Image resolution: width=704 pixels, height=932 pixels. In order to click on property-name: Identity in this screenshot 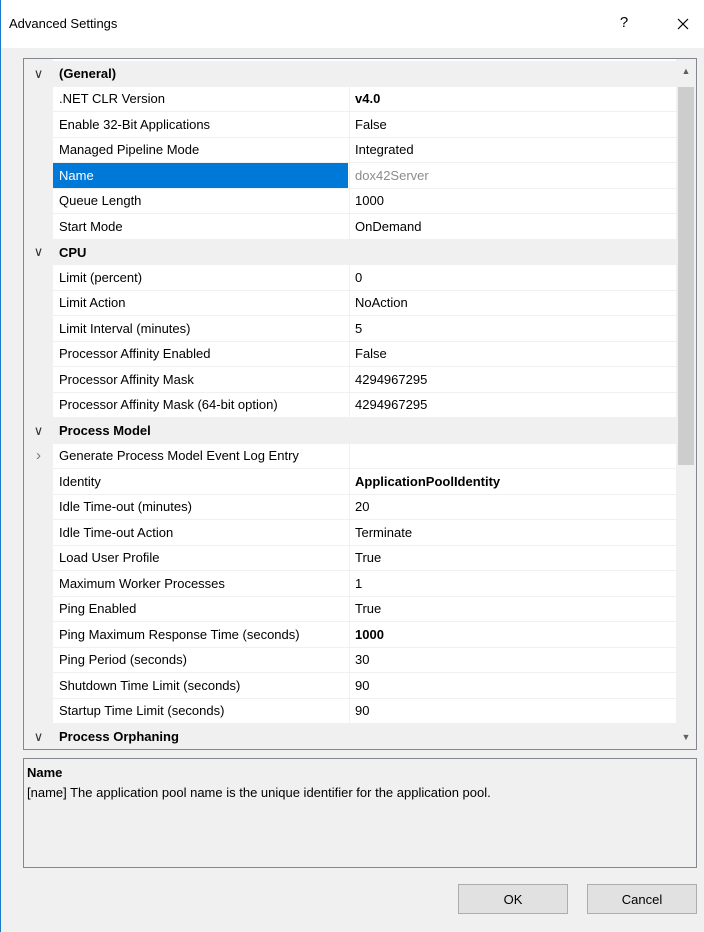, I will do `click(200, 481)`.